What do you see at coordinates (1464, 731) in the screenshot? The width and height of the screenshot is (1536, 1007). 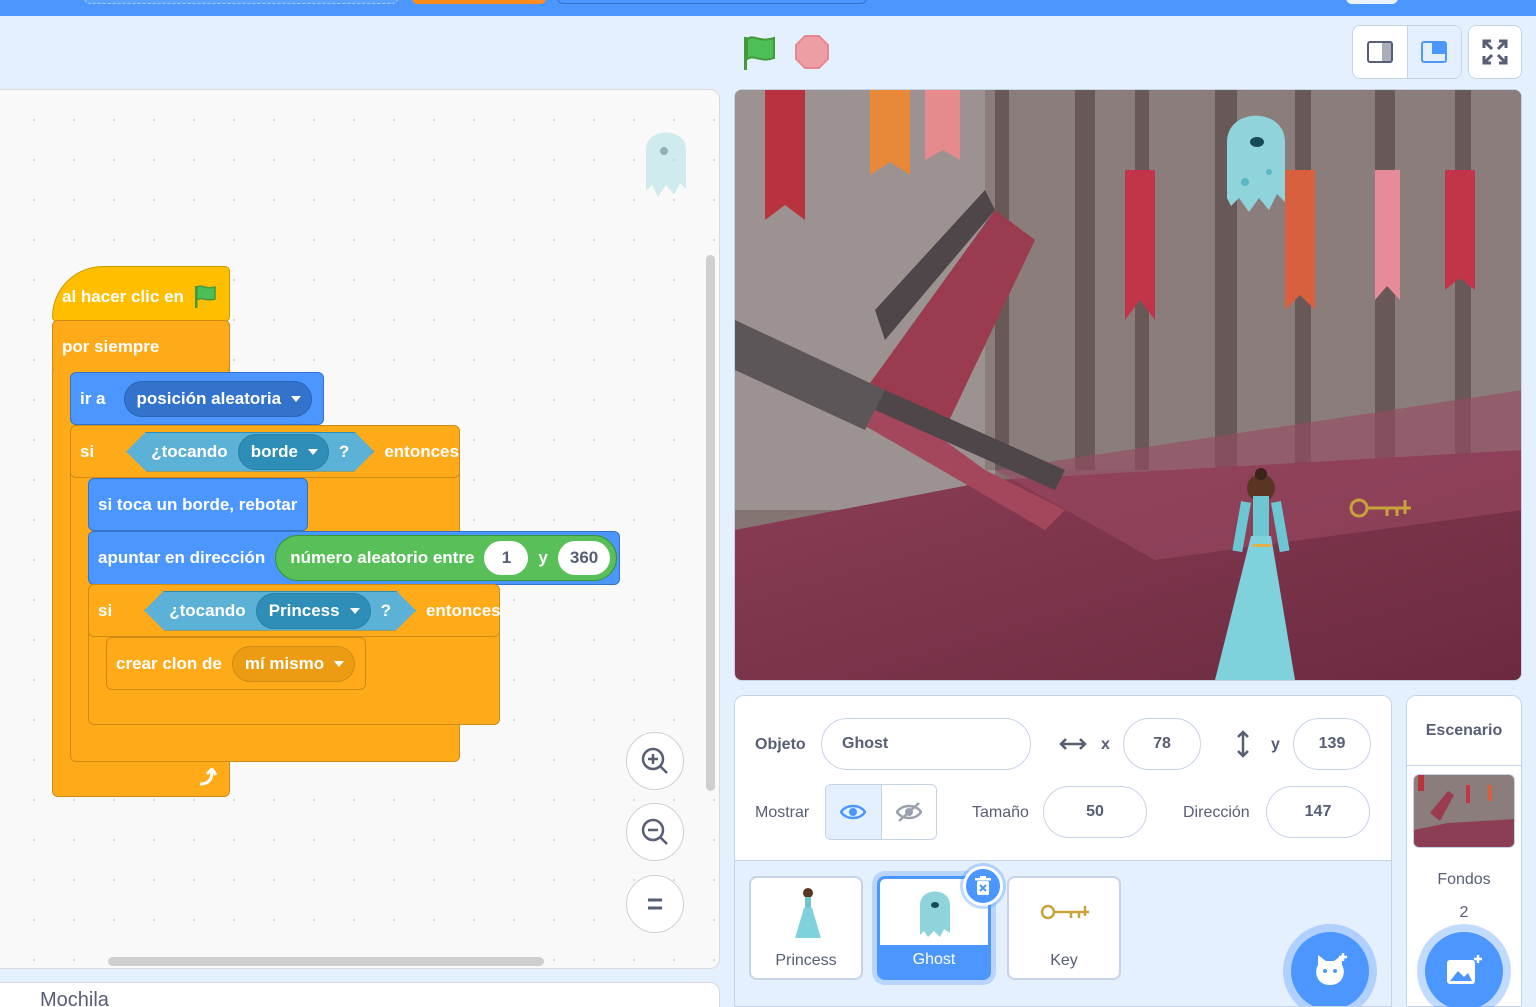 I see `stage-title: Escenario` at bounding box center [1464, 731].